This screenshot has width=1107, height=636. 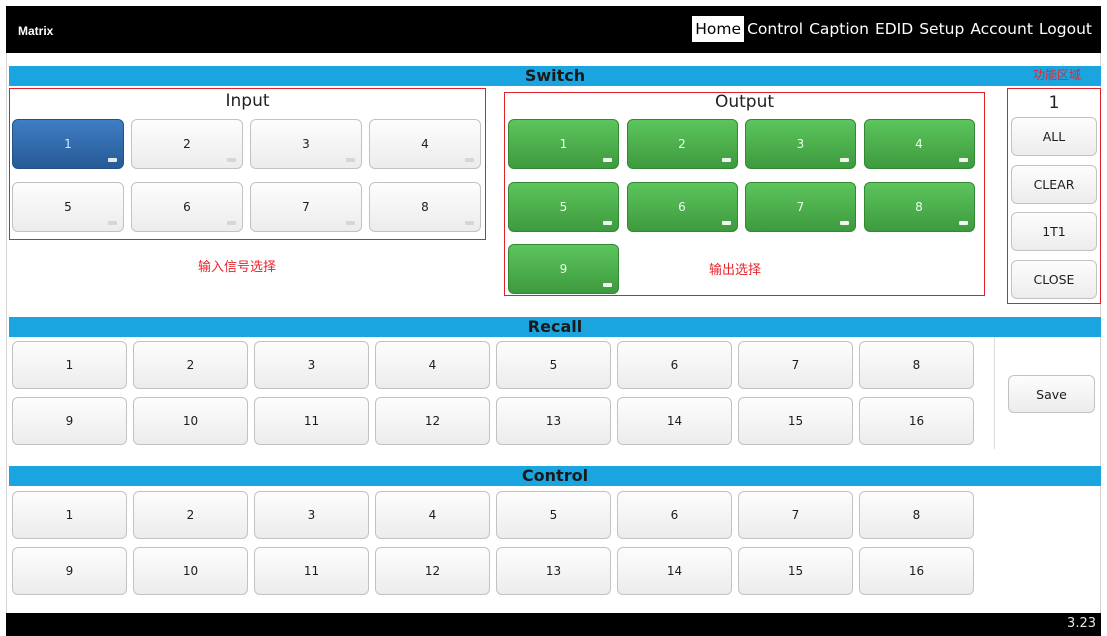 I want to click on control-button-12: 12, so click(x=432, y=571).